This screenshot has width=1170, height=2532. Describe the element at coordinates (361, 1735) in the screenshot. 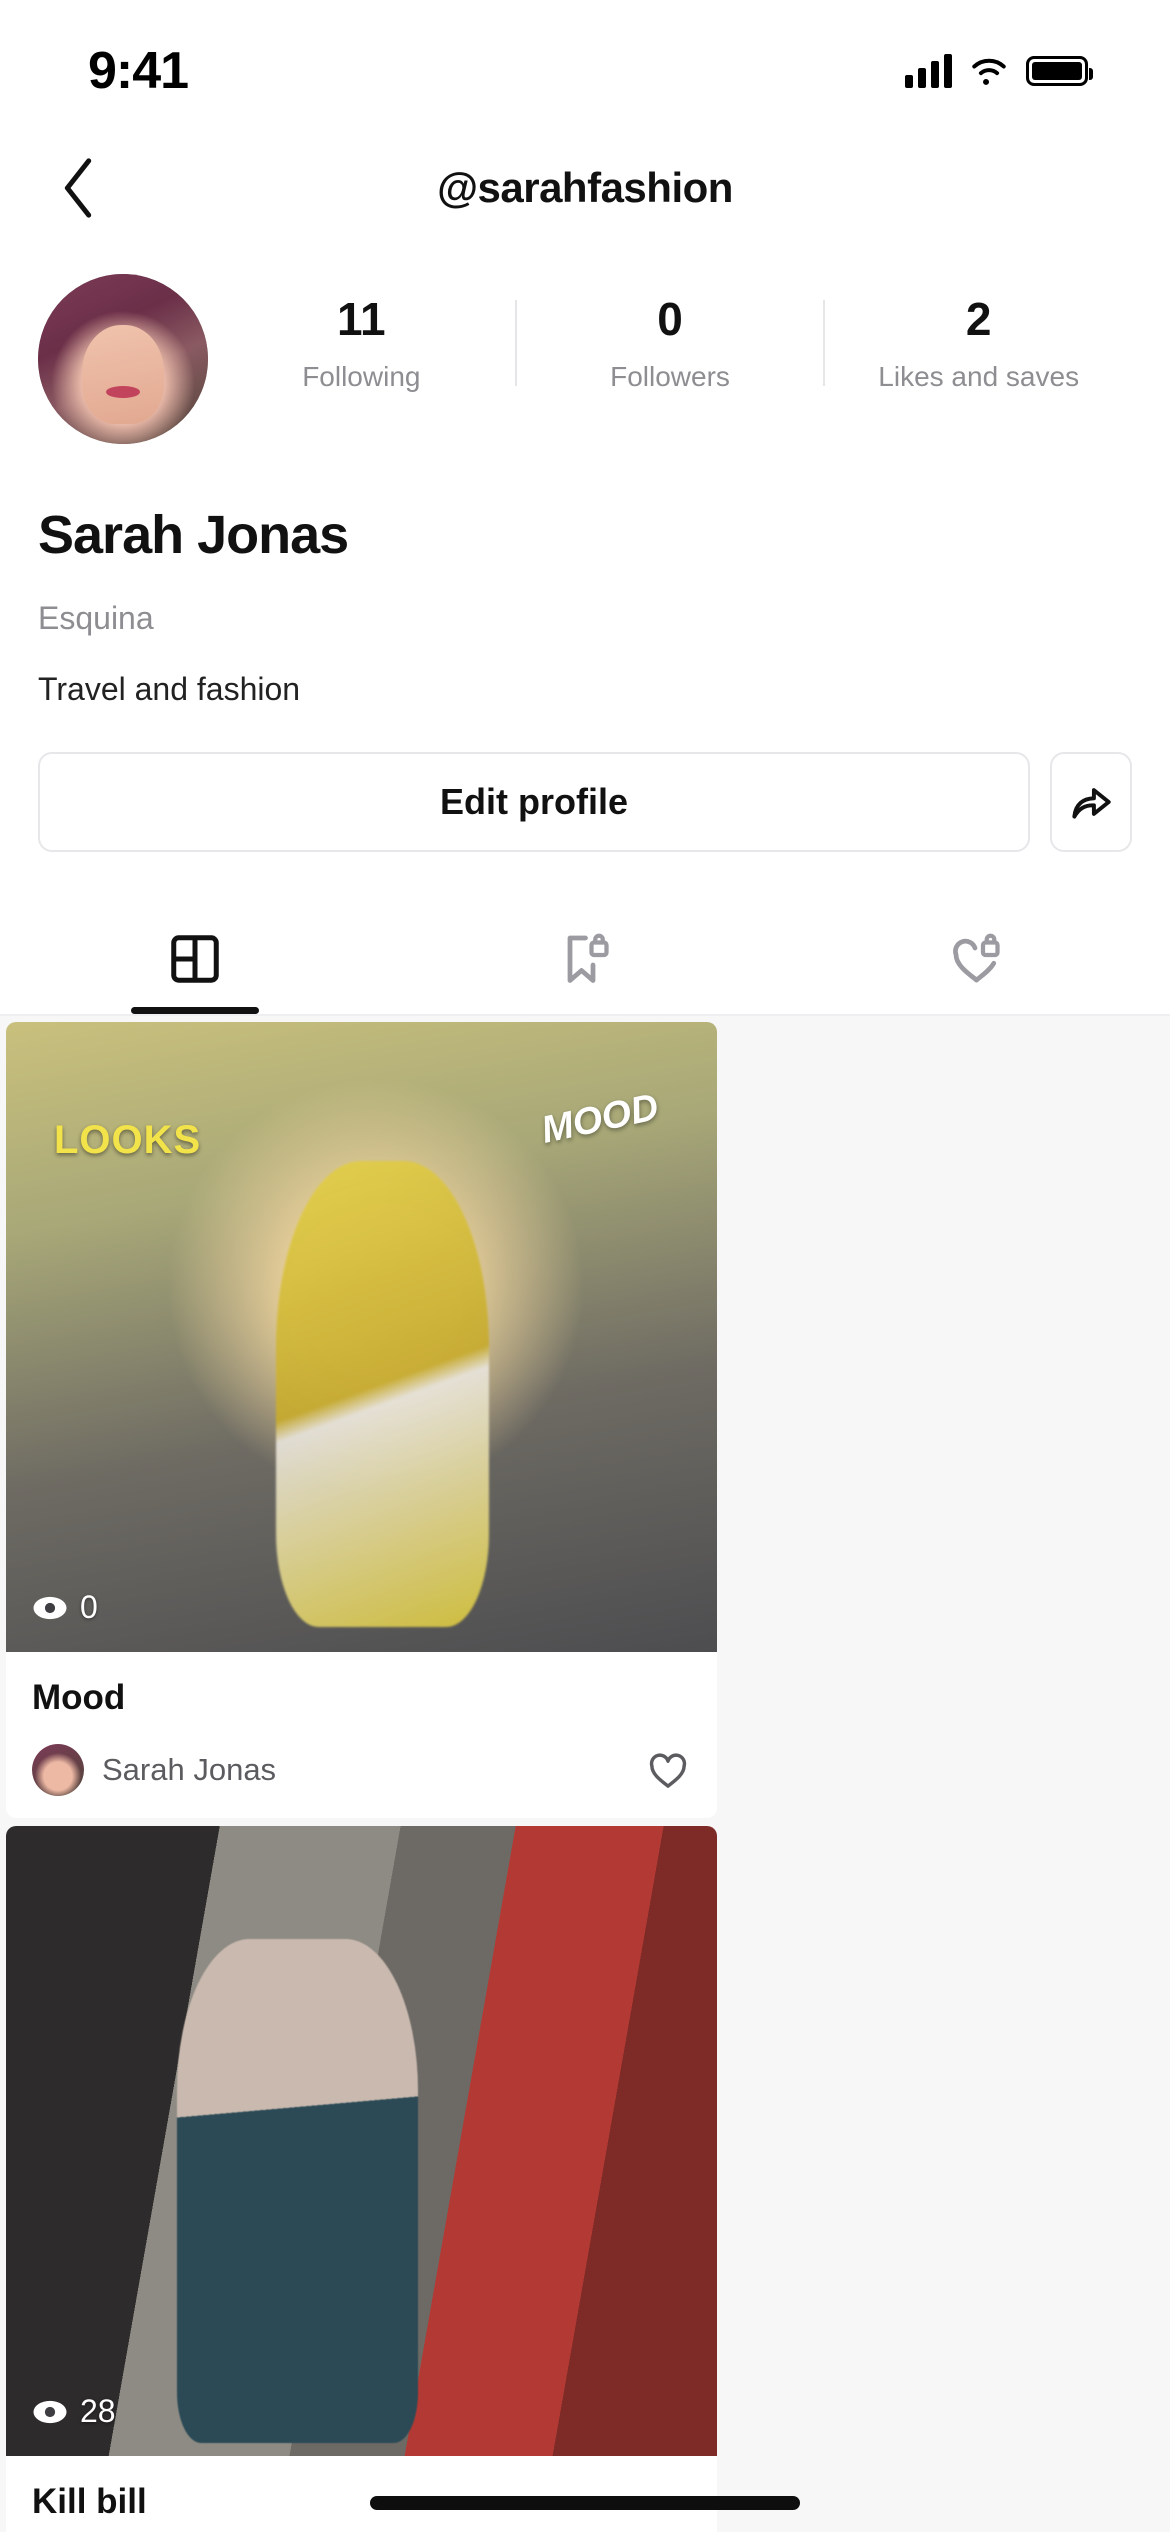

I see `post-info: Mood Sarah Jonas` at that location.